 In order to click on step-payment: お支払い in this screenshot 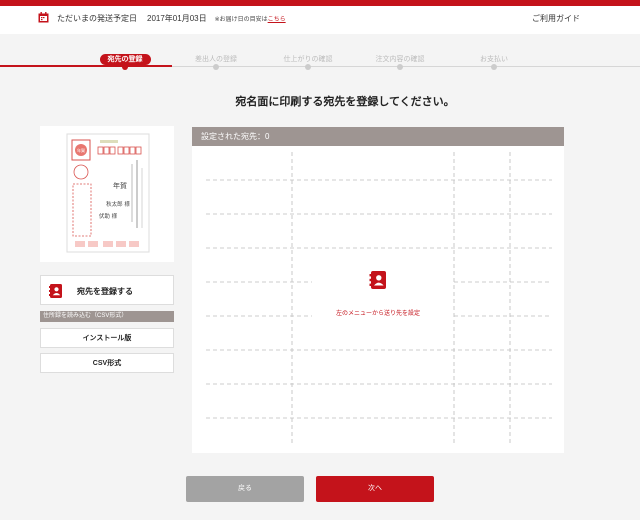, I will do `click(494, 59)`.